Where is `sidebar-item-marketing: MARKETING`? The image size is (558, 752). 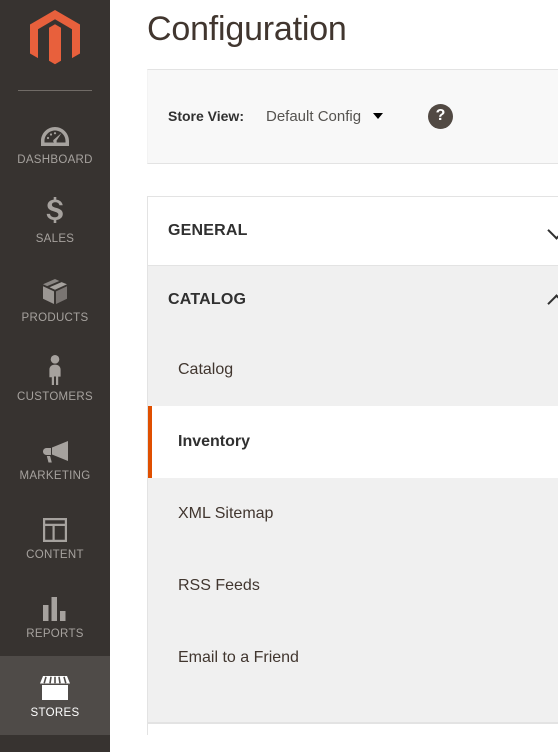 sidebar-item-marketing: MARKETING is located at coordinates (55, 458).